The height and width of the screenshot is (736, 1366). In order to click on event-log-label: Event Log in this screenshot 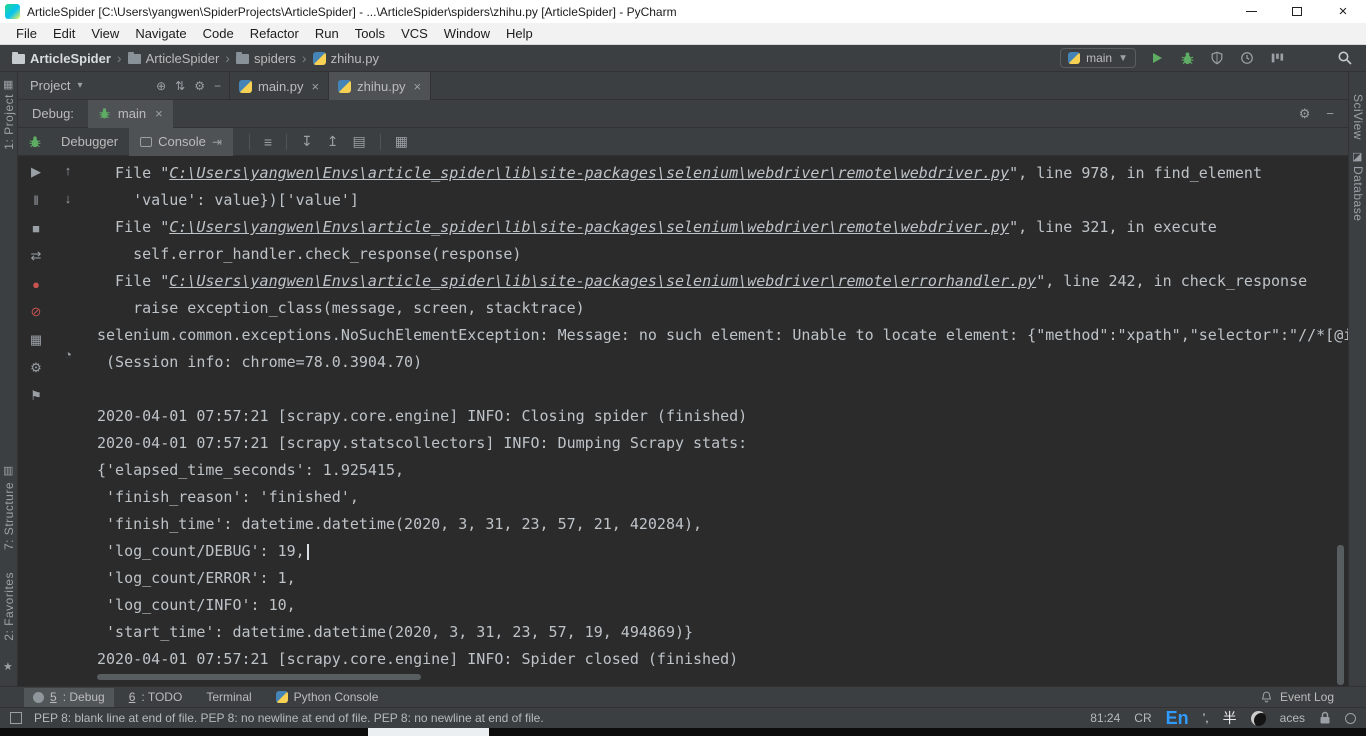, I will do `click(1306, 697)`.